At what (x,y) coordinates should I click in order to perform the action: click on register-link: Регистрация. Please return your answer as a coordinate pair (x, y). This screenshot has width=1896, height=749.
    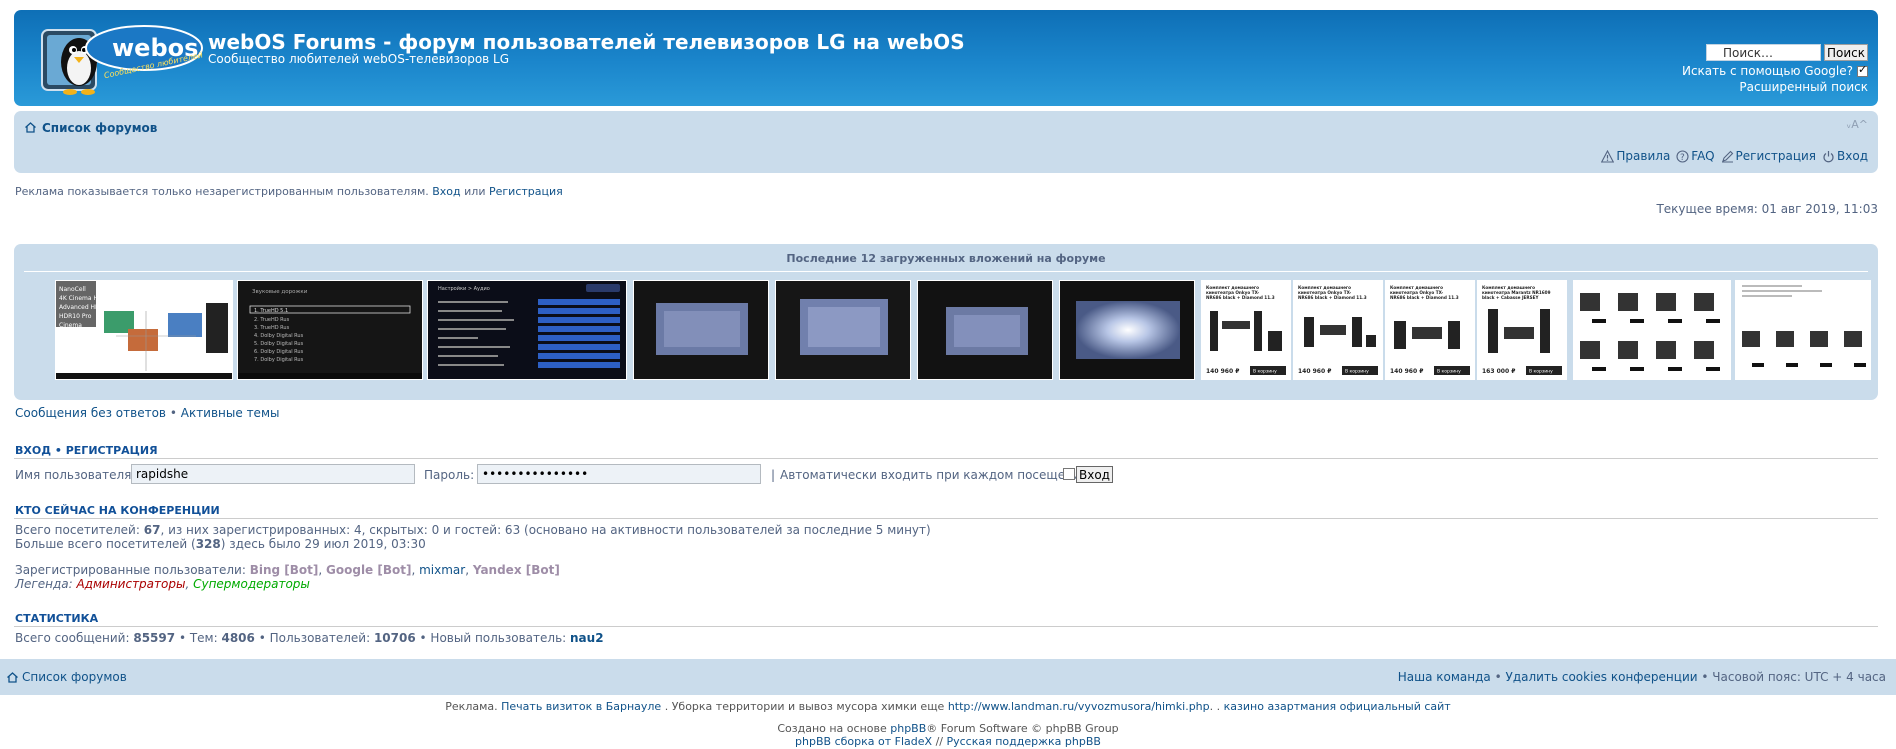
    Looking at the image, I should click on (1768, 156).